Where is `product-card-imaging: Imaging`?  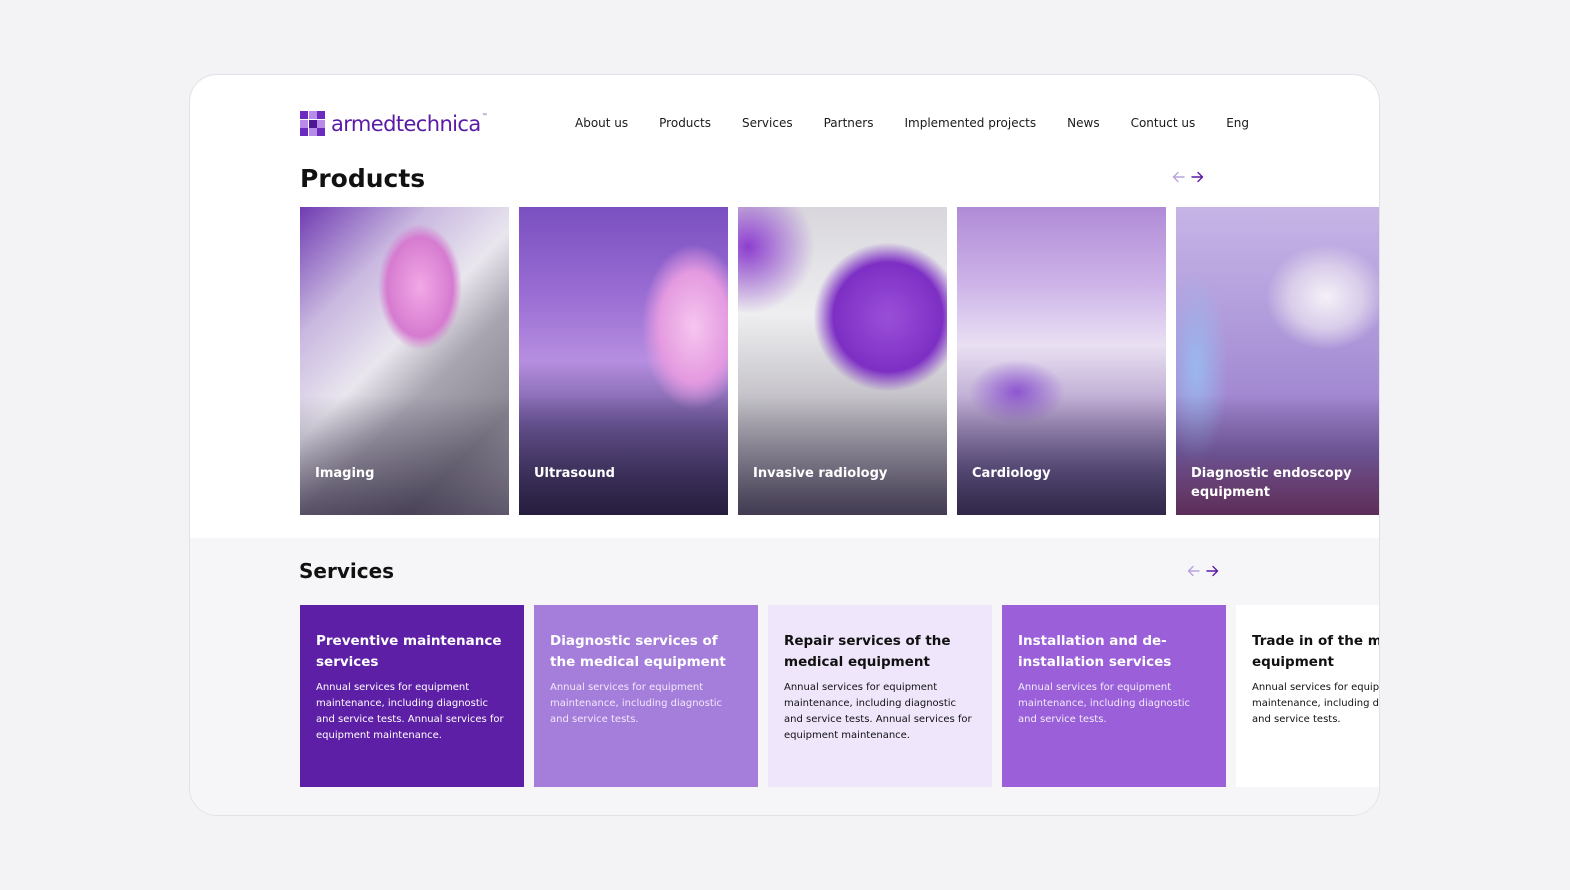 product-card-imaging: Imaging is located at coordinates (404, 361).